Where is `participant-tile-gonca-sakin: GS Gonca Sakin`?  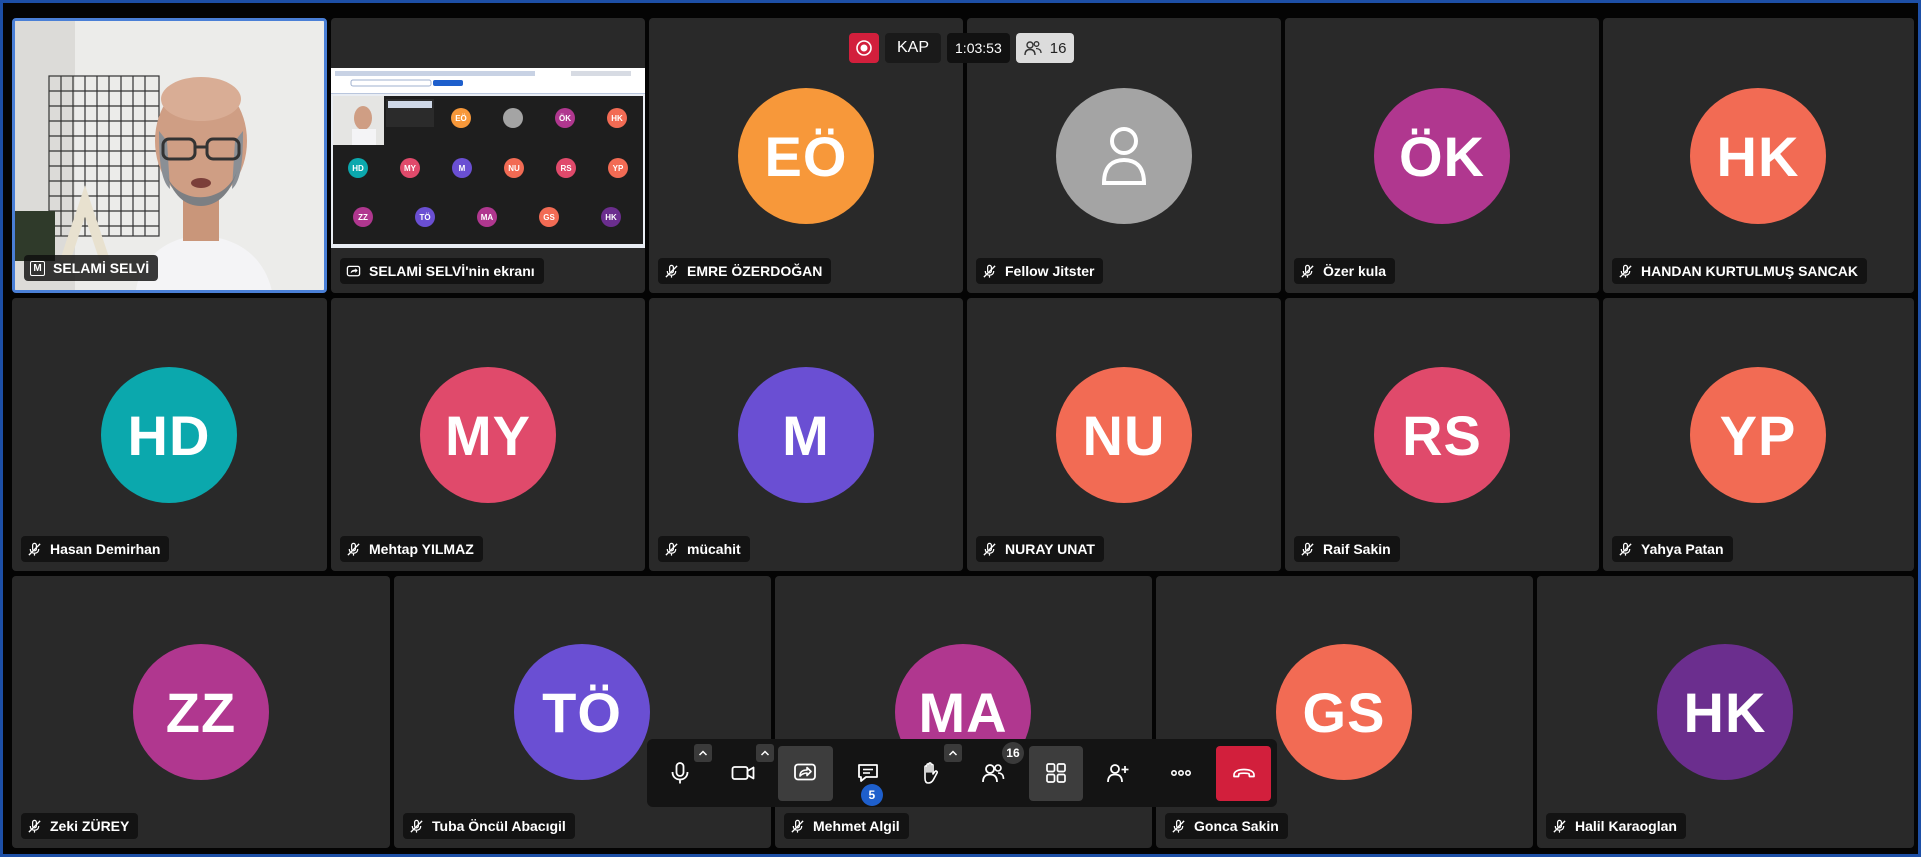 participant-tile-gonca-sakin: GS Gonca Sakin is located at coordinates (1344, 712).